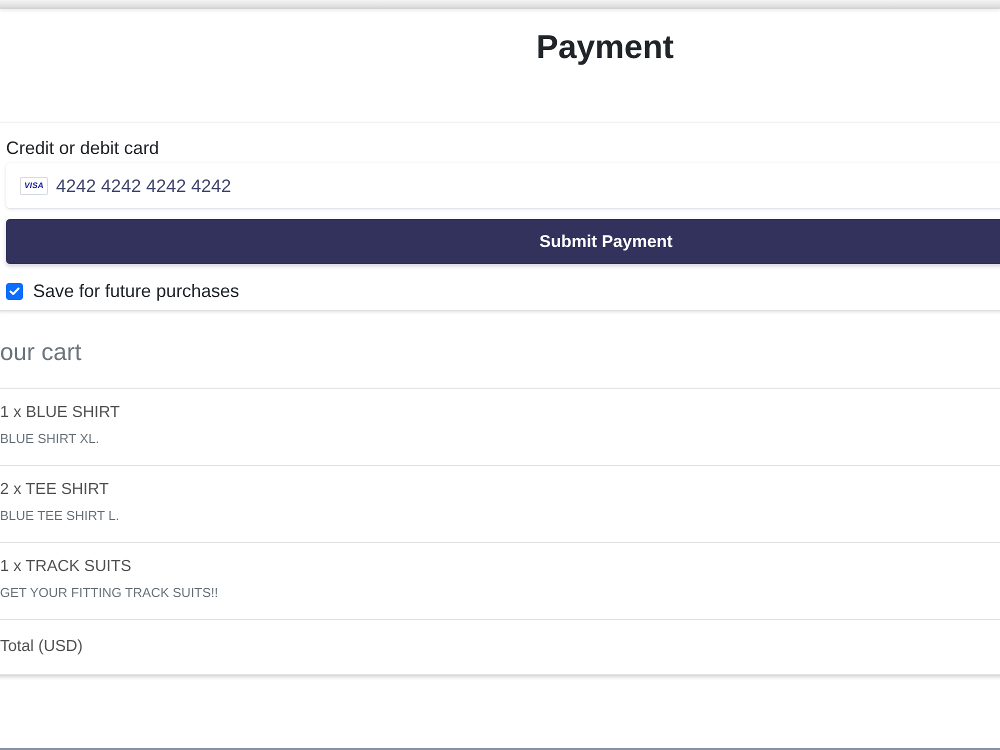 The image size is (1000, 750). What do you see at coordinates (54, 490) in the screenshot?
I see `item-name: 2 x TEE SHIRT` at bounding box center [54, 490].